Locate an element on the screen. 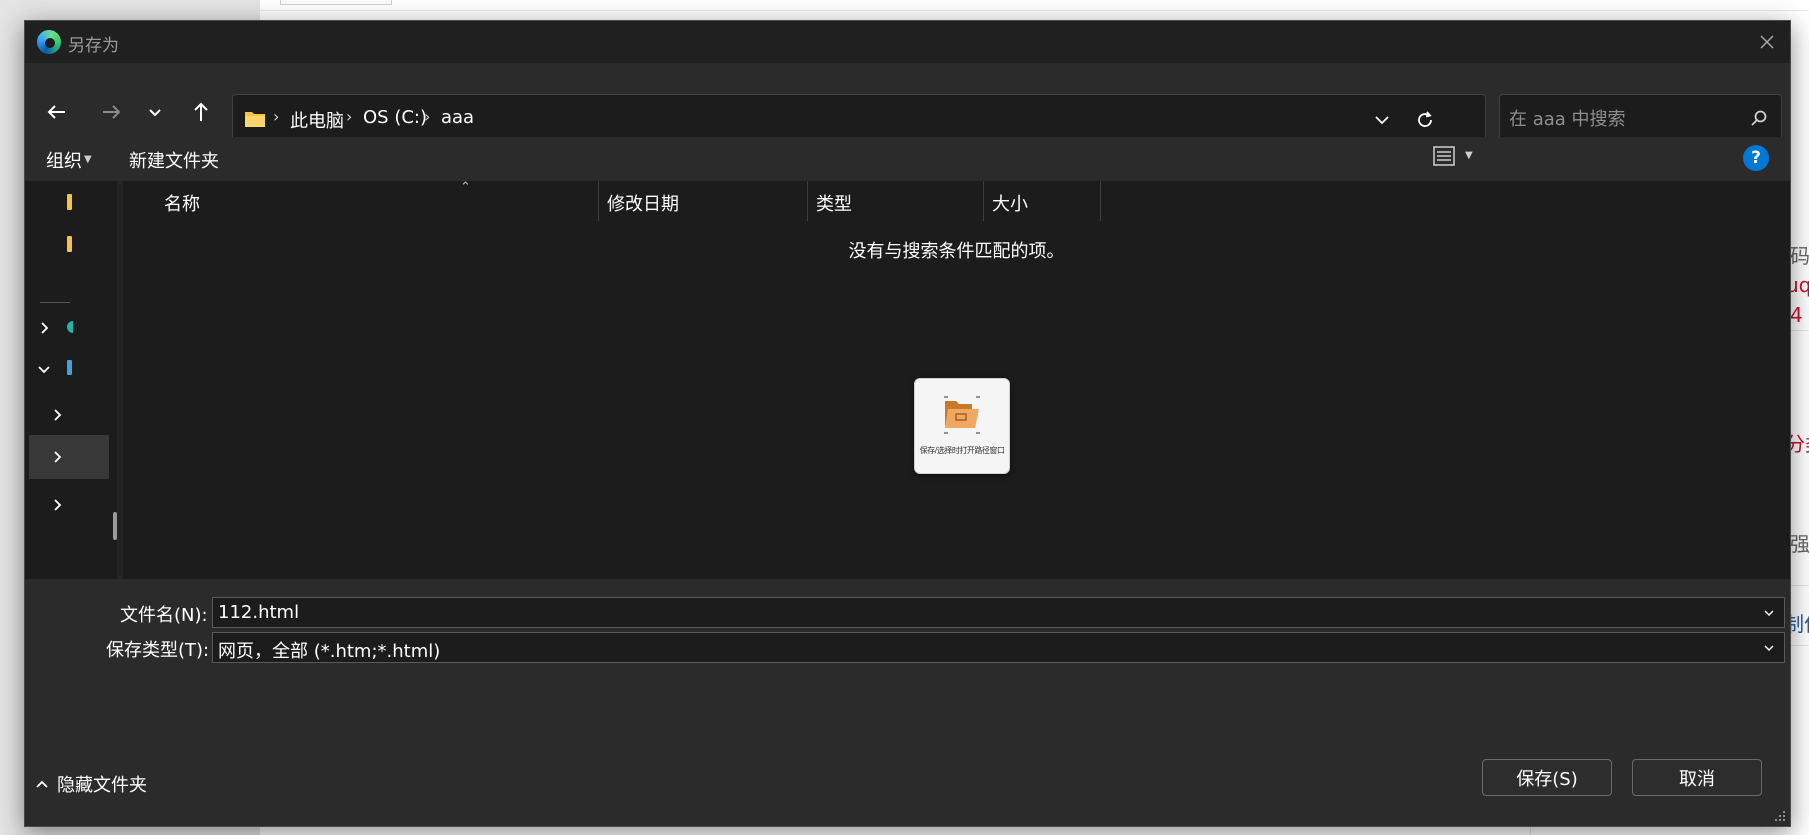  nav-tree-item-selected is located at coordinates (69, 457).